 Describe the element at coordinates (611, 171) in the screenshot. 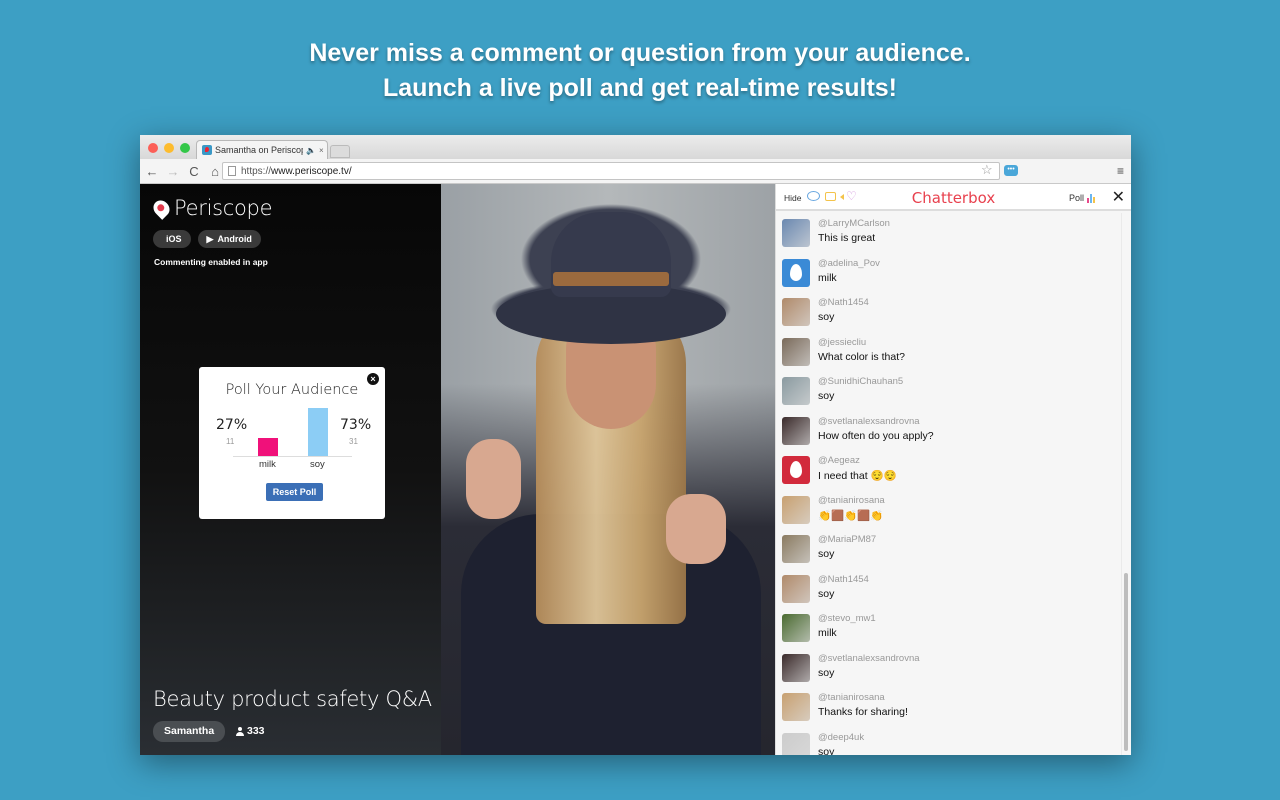

I see `address-bar: https://www.periscope.tv/` at that location.